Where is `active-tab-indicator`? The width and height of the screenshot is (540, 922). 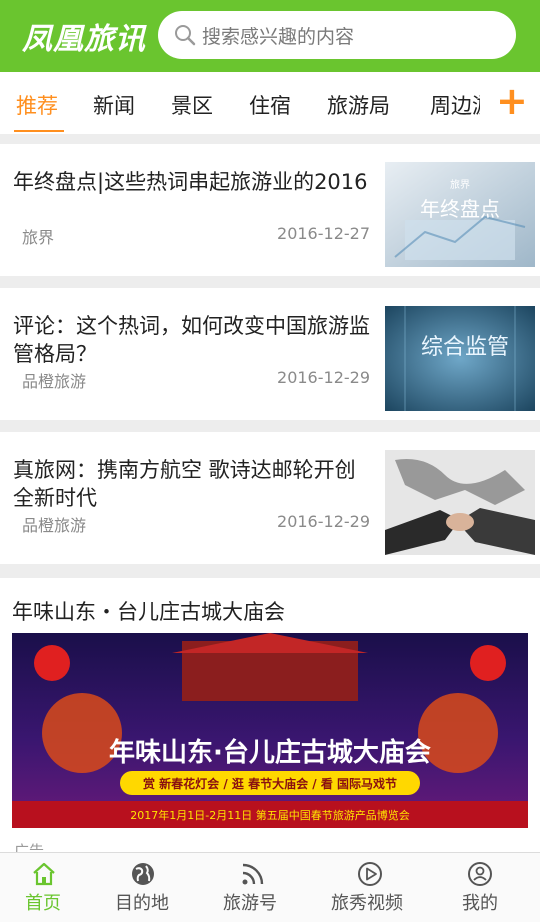 active-tab-indicator is located at coordinates (39, 131).